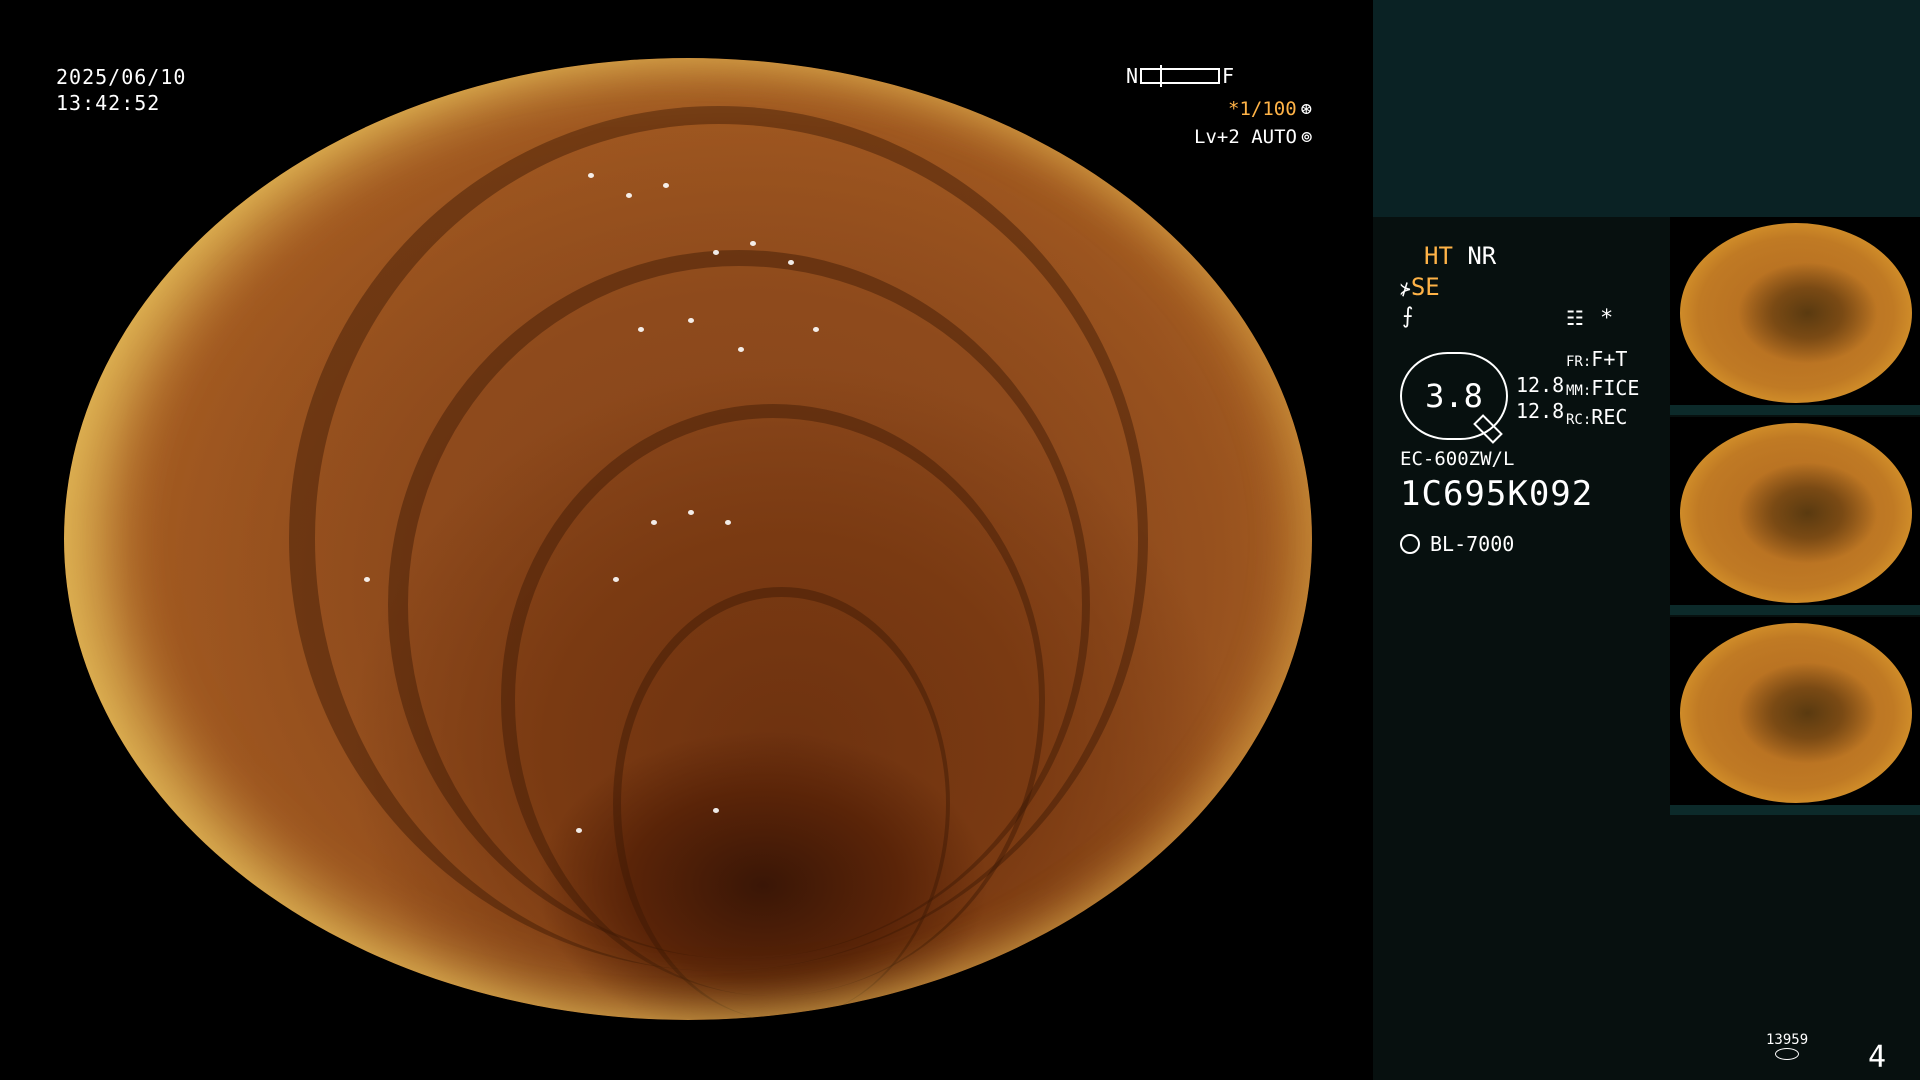 This screenshot has height=1080, width=1920. I want to click on light-source-label: BL-7000, so click(1472, 544).